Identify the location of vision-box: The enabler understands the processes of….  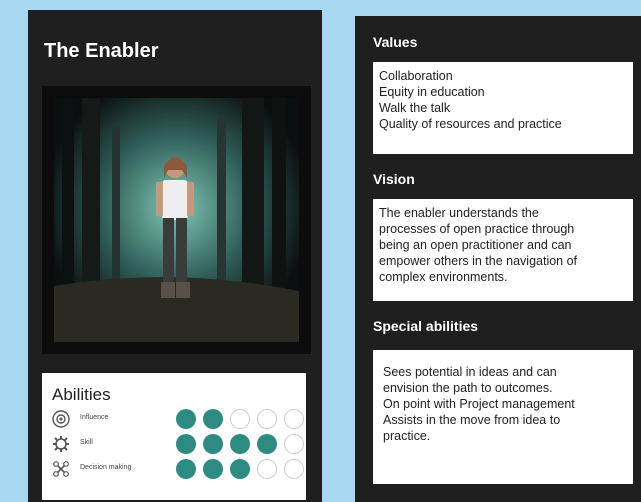
(503, 250).